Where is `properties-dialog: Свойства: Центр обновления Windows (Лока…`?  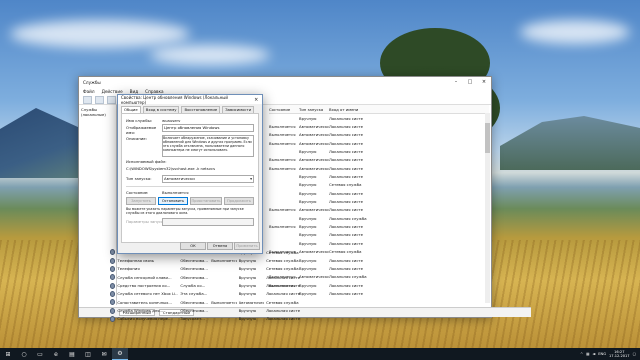 properties-dialog: Свойства: Центр обновления Windows (Лока… is located at coordinates (190, 174).